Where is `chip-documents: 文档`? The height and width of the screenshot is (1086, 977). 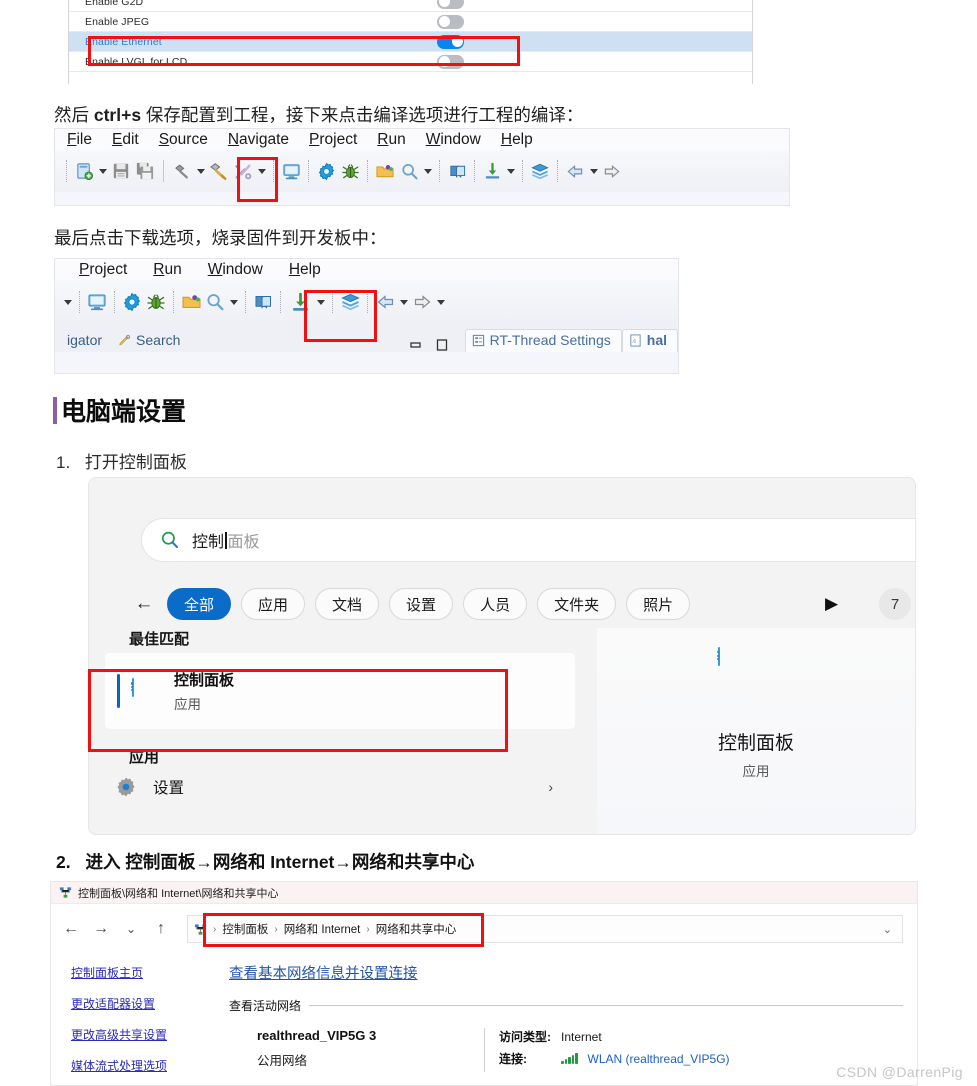 chip-documents: 文档 is located at coordinates (347, 604).